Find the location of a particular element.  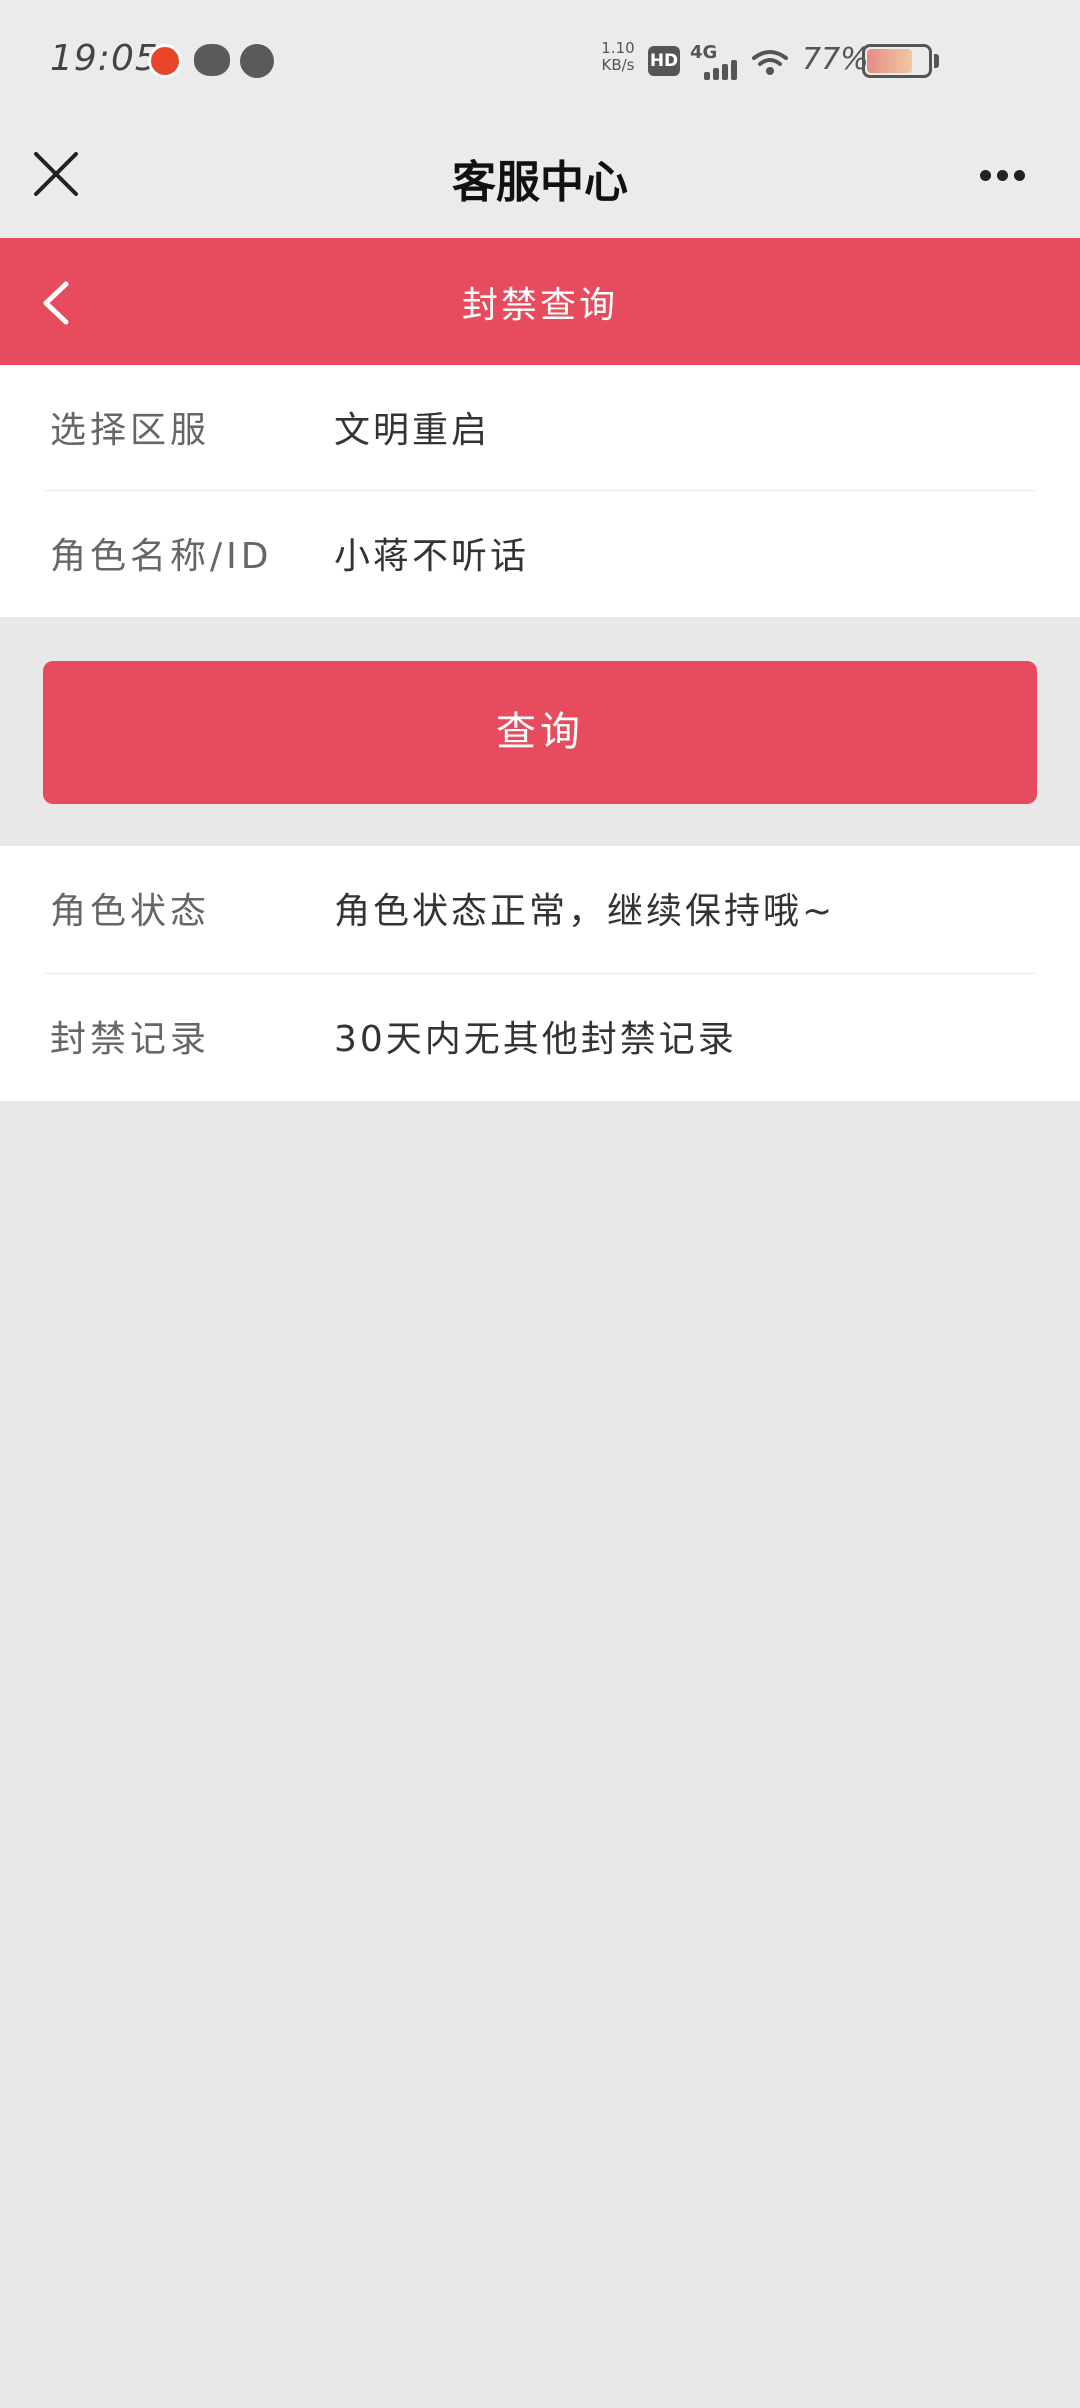

query-button: 查询 is located at coordinates (540, 732).